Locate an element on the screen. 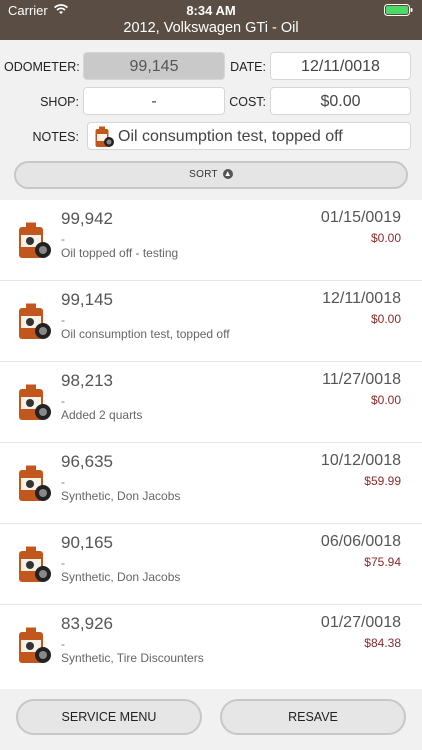 The height and width of the screenshot is (750, 422). entry-note: Oil consumption test, topped off is located at coordinates (145, 334).